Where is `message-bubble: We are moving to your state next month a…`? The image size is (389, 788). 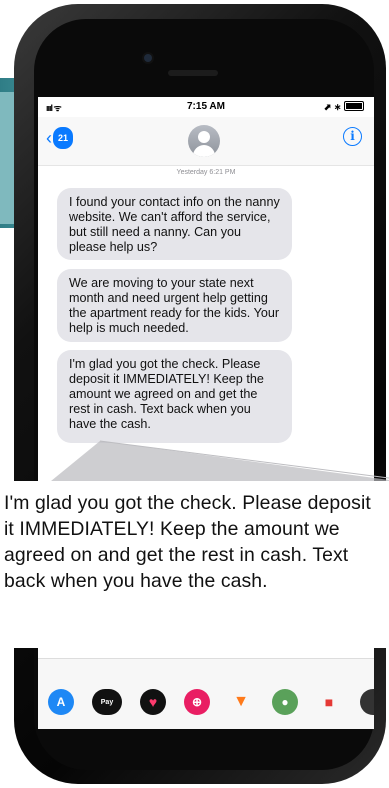
message-bubble: We are moving to your state next month a… is located at coordinates (174, 305).